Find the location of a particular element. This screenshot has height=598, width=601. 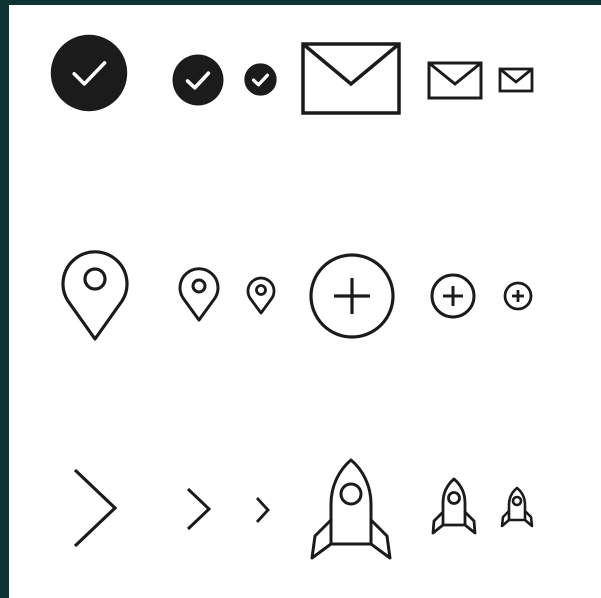

envelope-medium-icon is located at coordinates (455, 80).